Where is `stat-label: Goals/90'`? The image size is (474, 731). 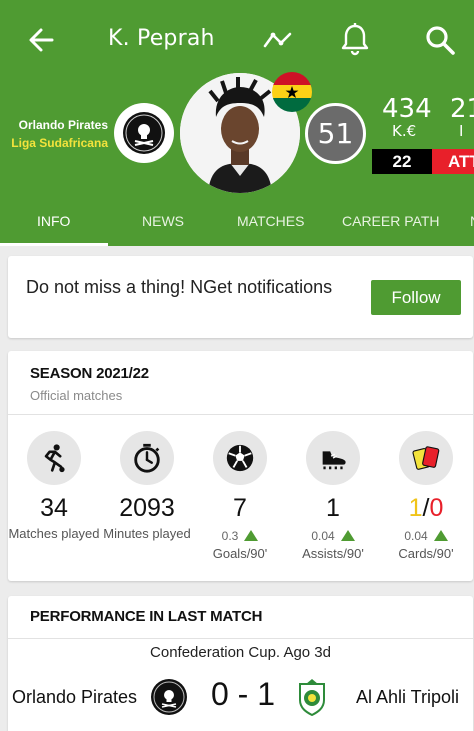 stat-label: Goals/90' is located at coordinates (240, 553).